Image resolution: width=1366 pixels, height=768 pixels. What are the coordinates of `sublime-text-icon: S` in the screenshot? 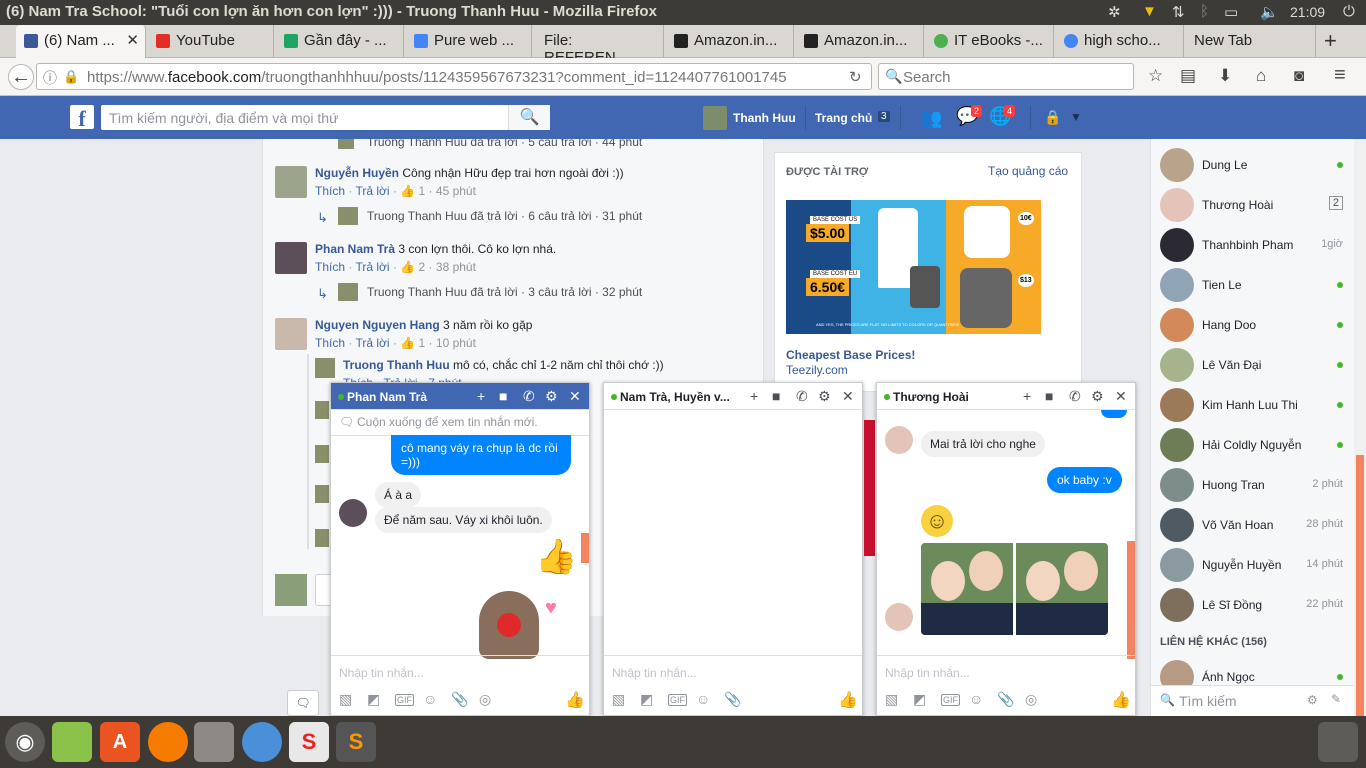 It's located at (356, 742).